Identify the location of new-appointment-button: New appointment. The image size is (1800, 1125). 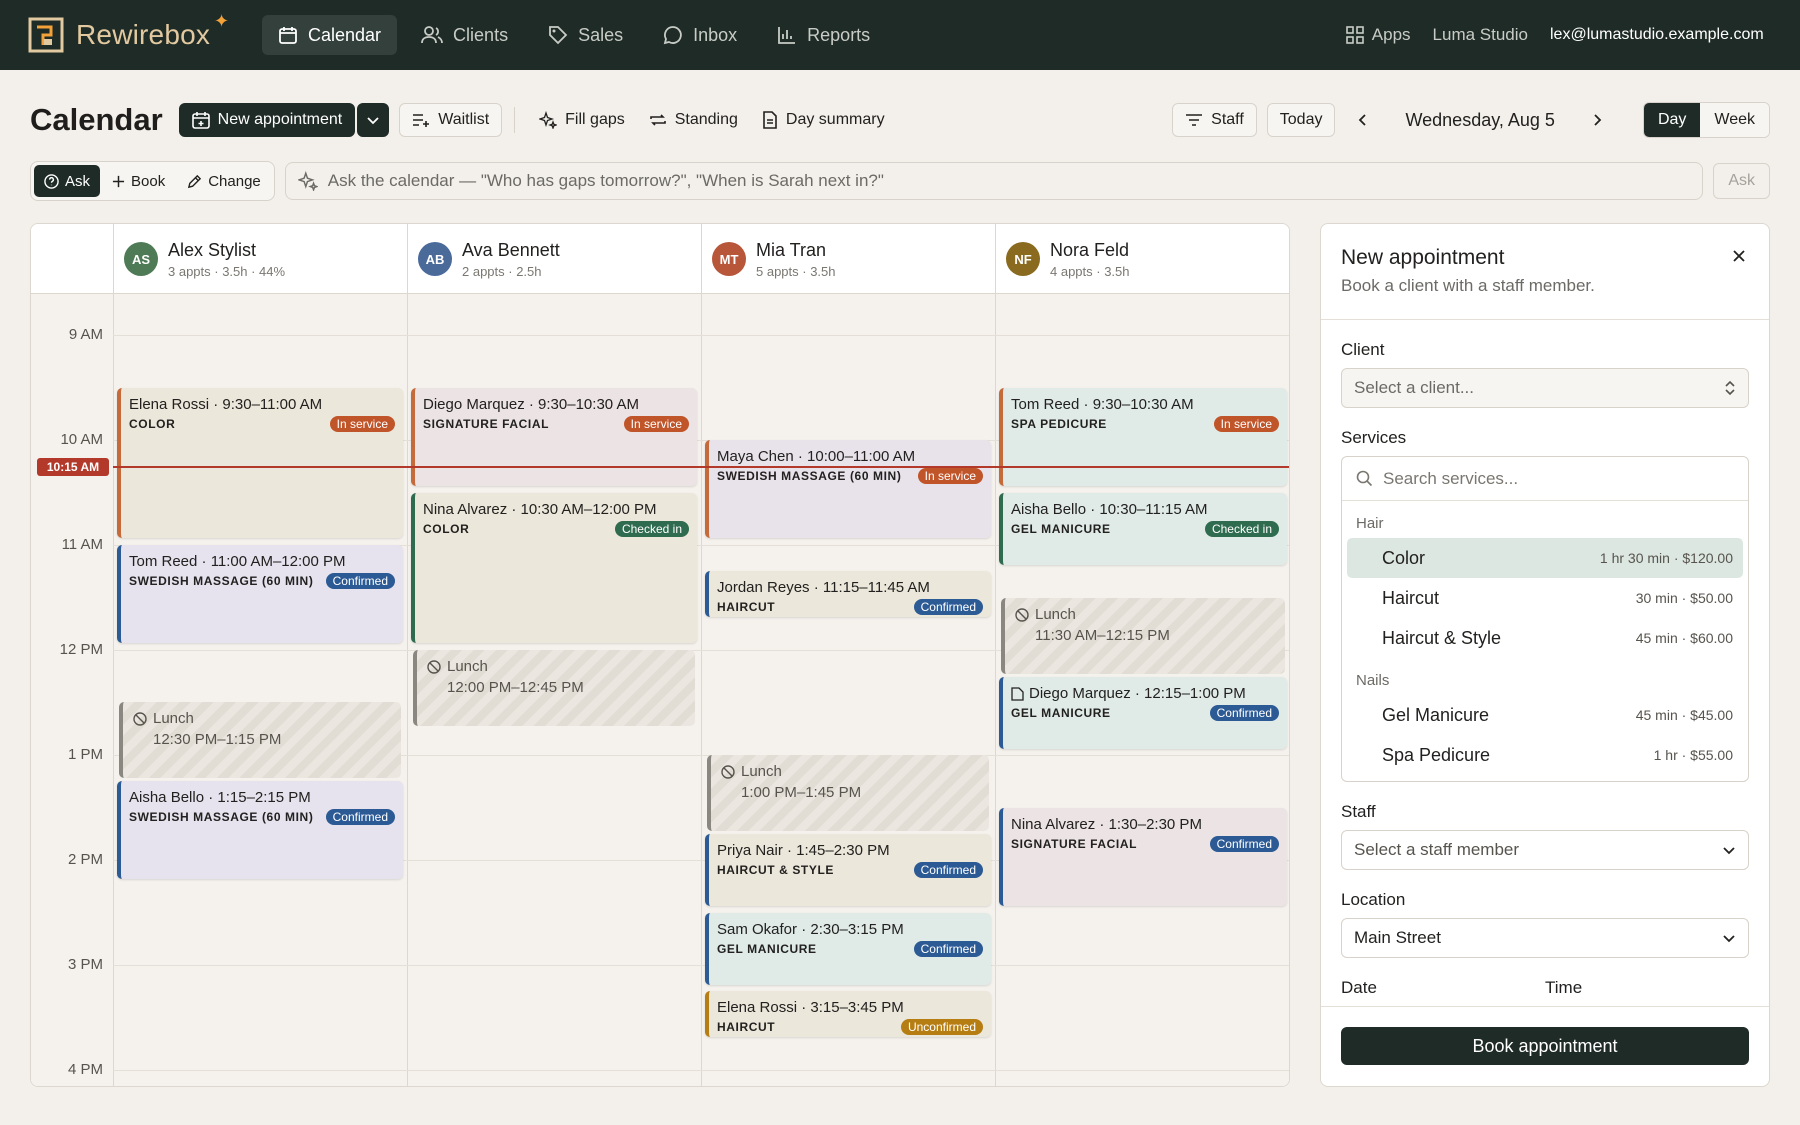
(267, 120).